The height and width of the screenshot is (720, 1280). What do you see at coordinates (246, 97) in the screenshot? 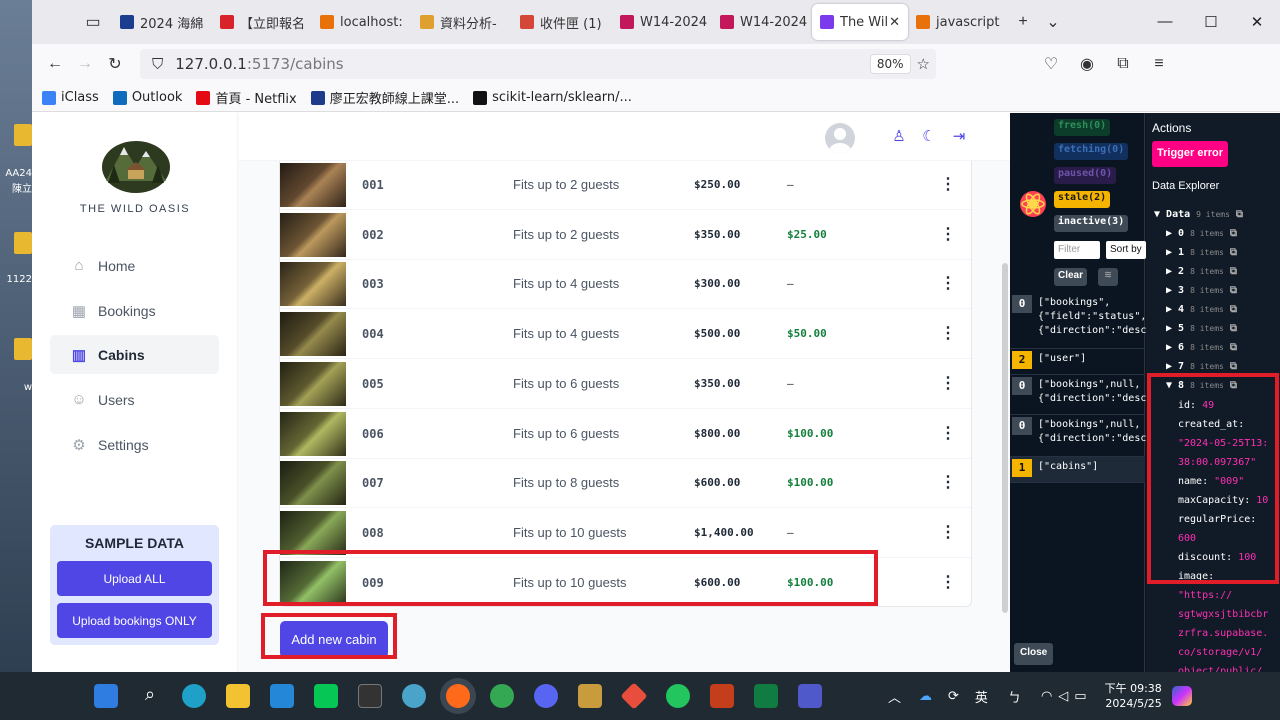
I see `bookmark-item: 首頁 - Netflix` at bounding box center [246, 97].